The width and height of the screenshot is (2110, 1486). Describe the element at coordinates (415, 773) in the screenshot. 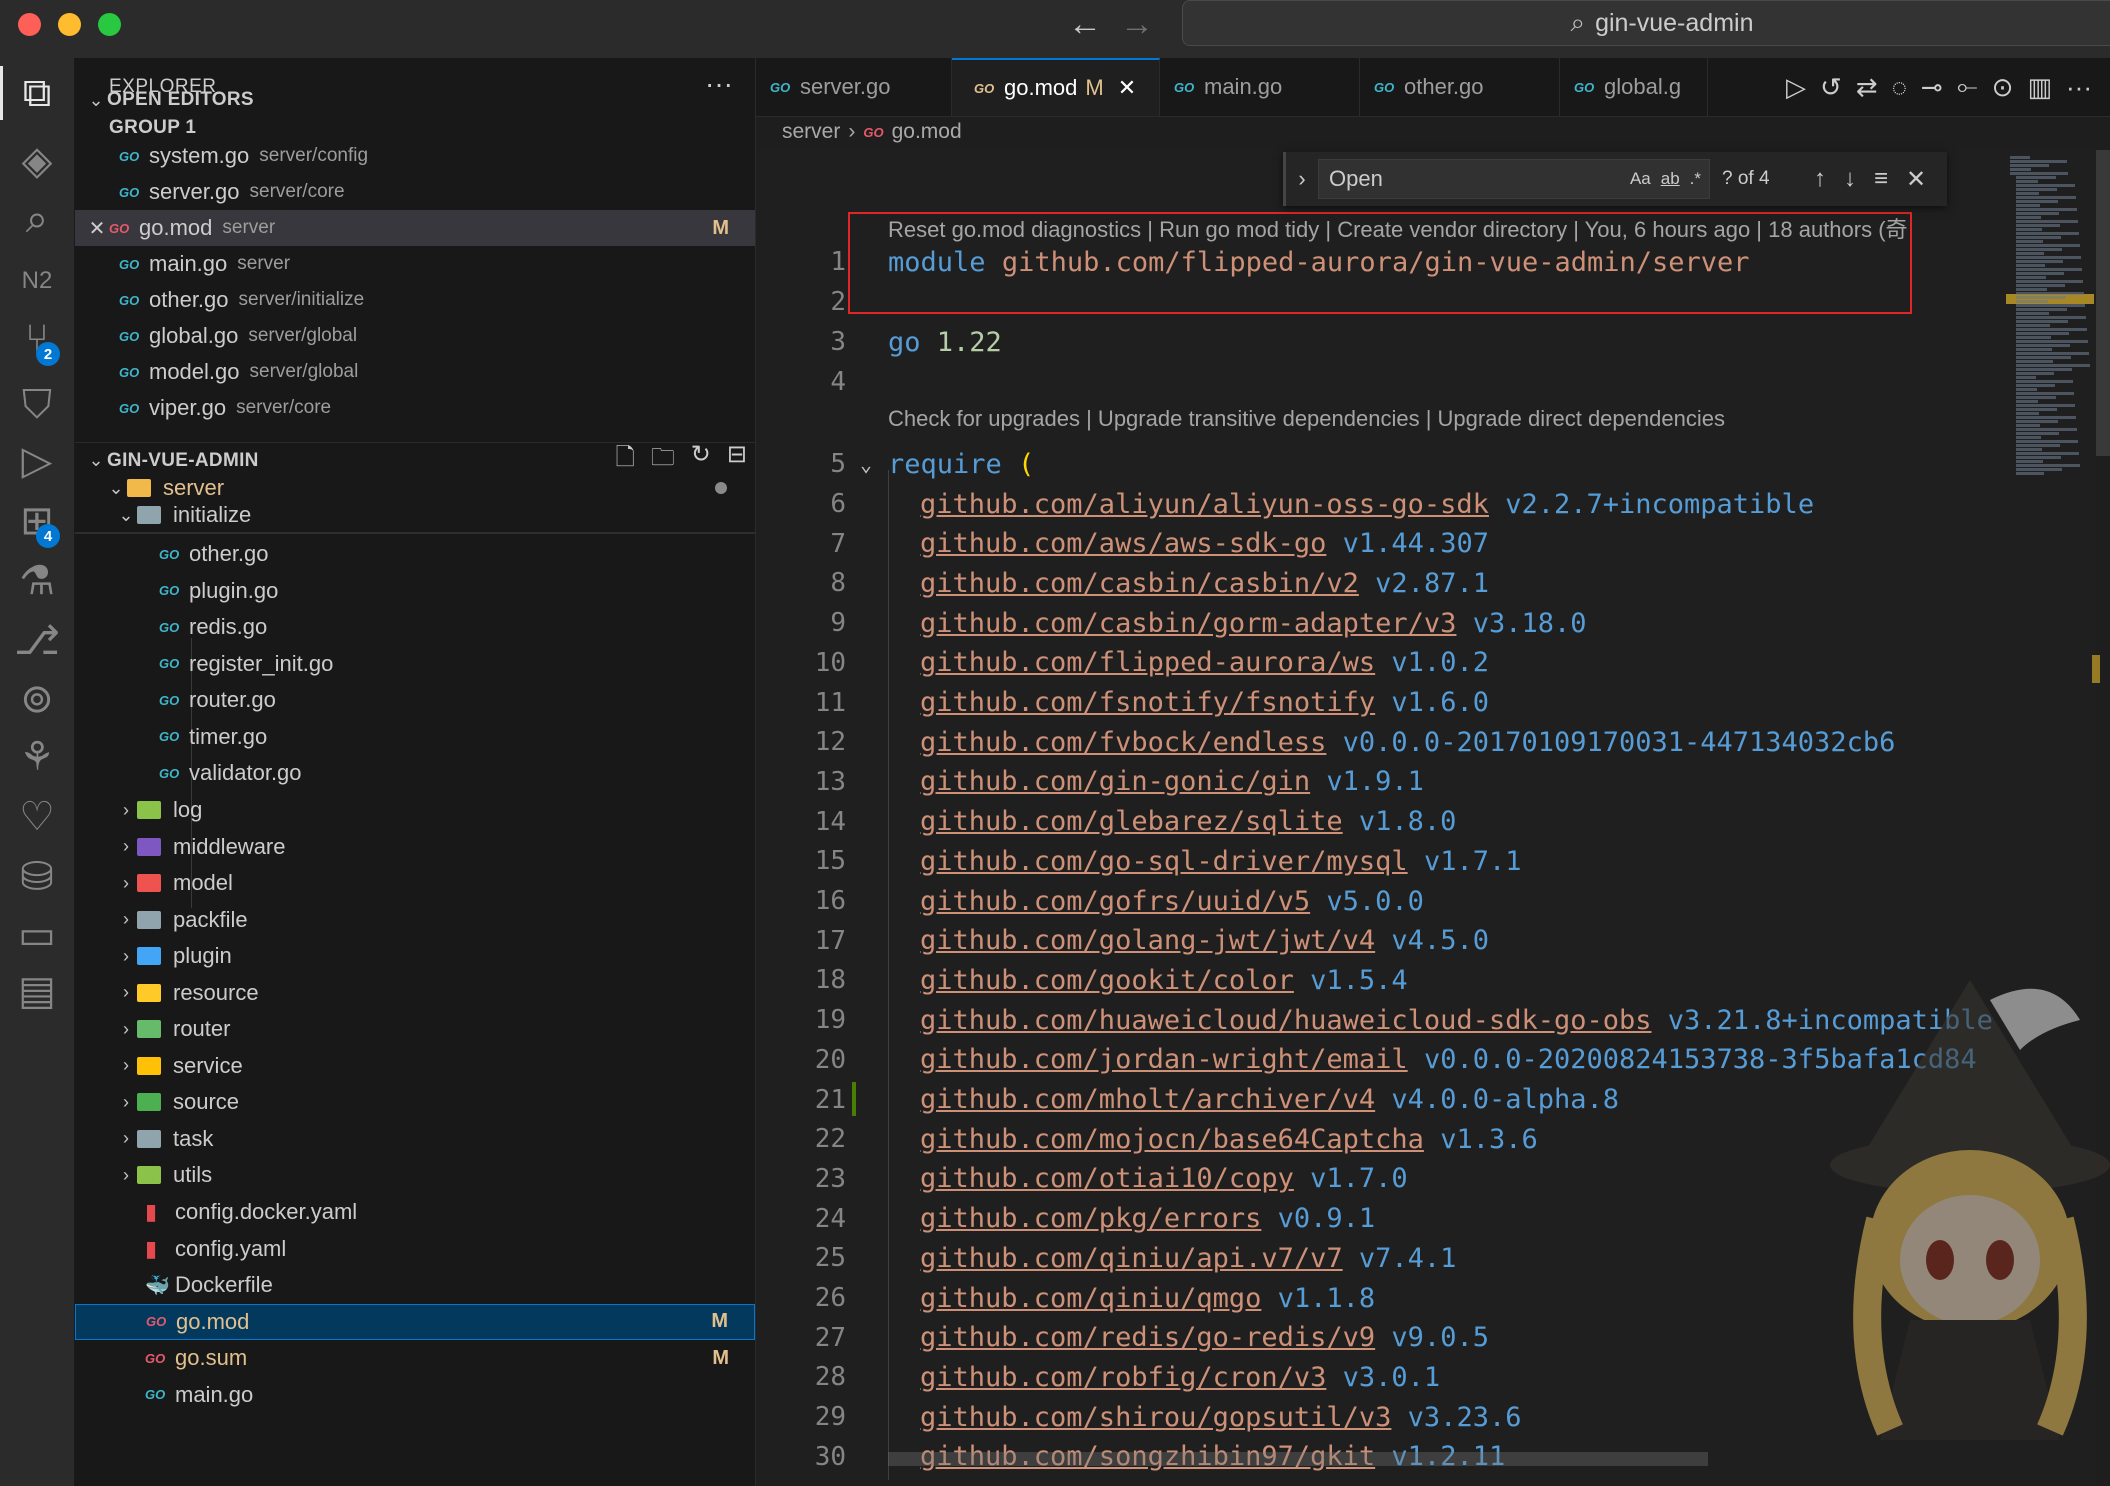

I see `tree-file: GO validator.go` at that location.